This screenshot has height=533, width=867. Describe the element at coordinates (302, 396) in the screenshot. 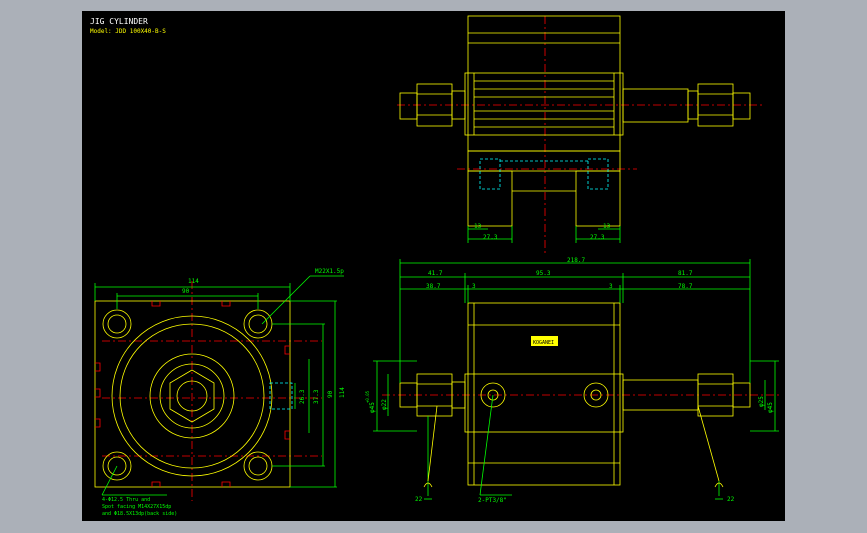

I see `dim-26-height: 26.3` at that location.